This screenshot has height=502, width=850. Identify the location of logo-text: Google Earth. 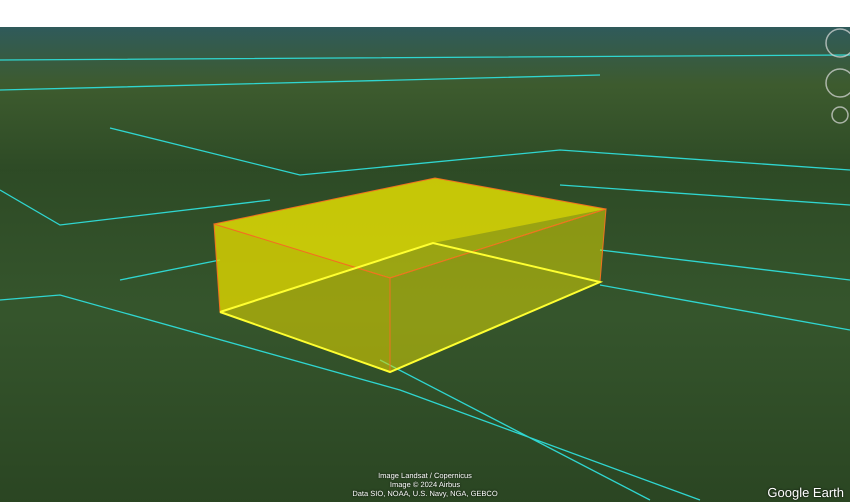
(805, 492).